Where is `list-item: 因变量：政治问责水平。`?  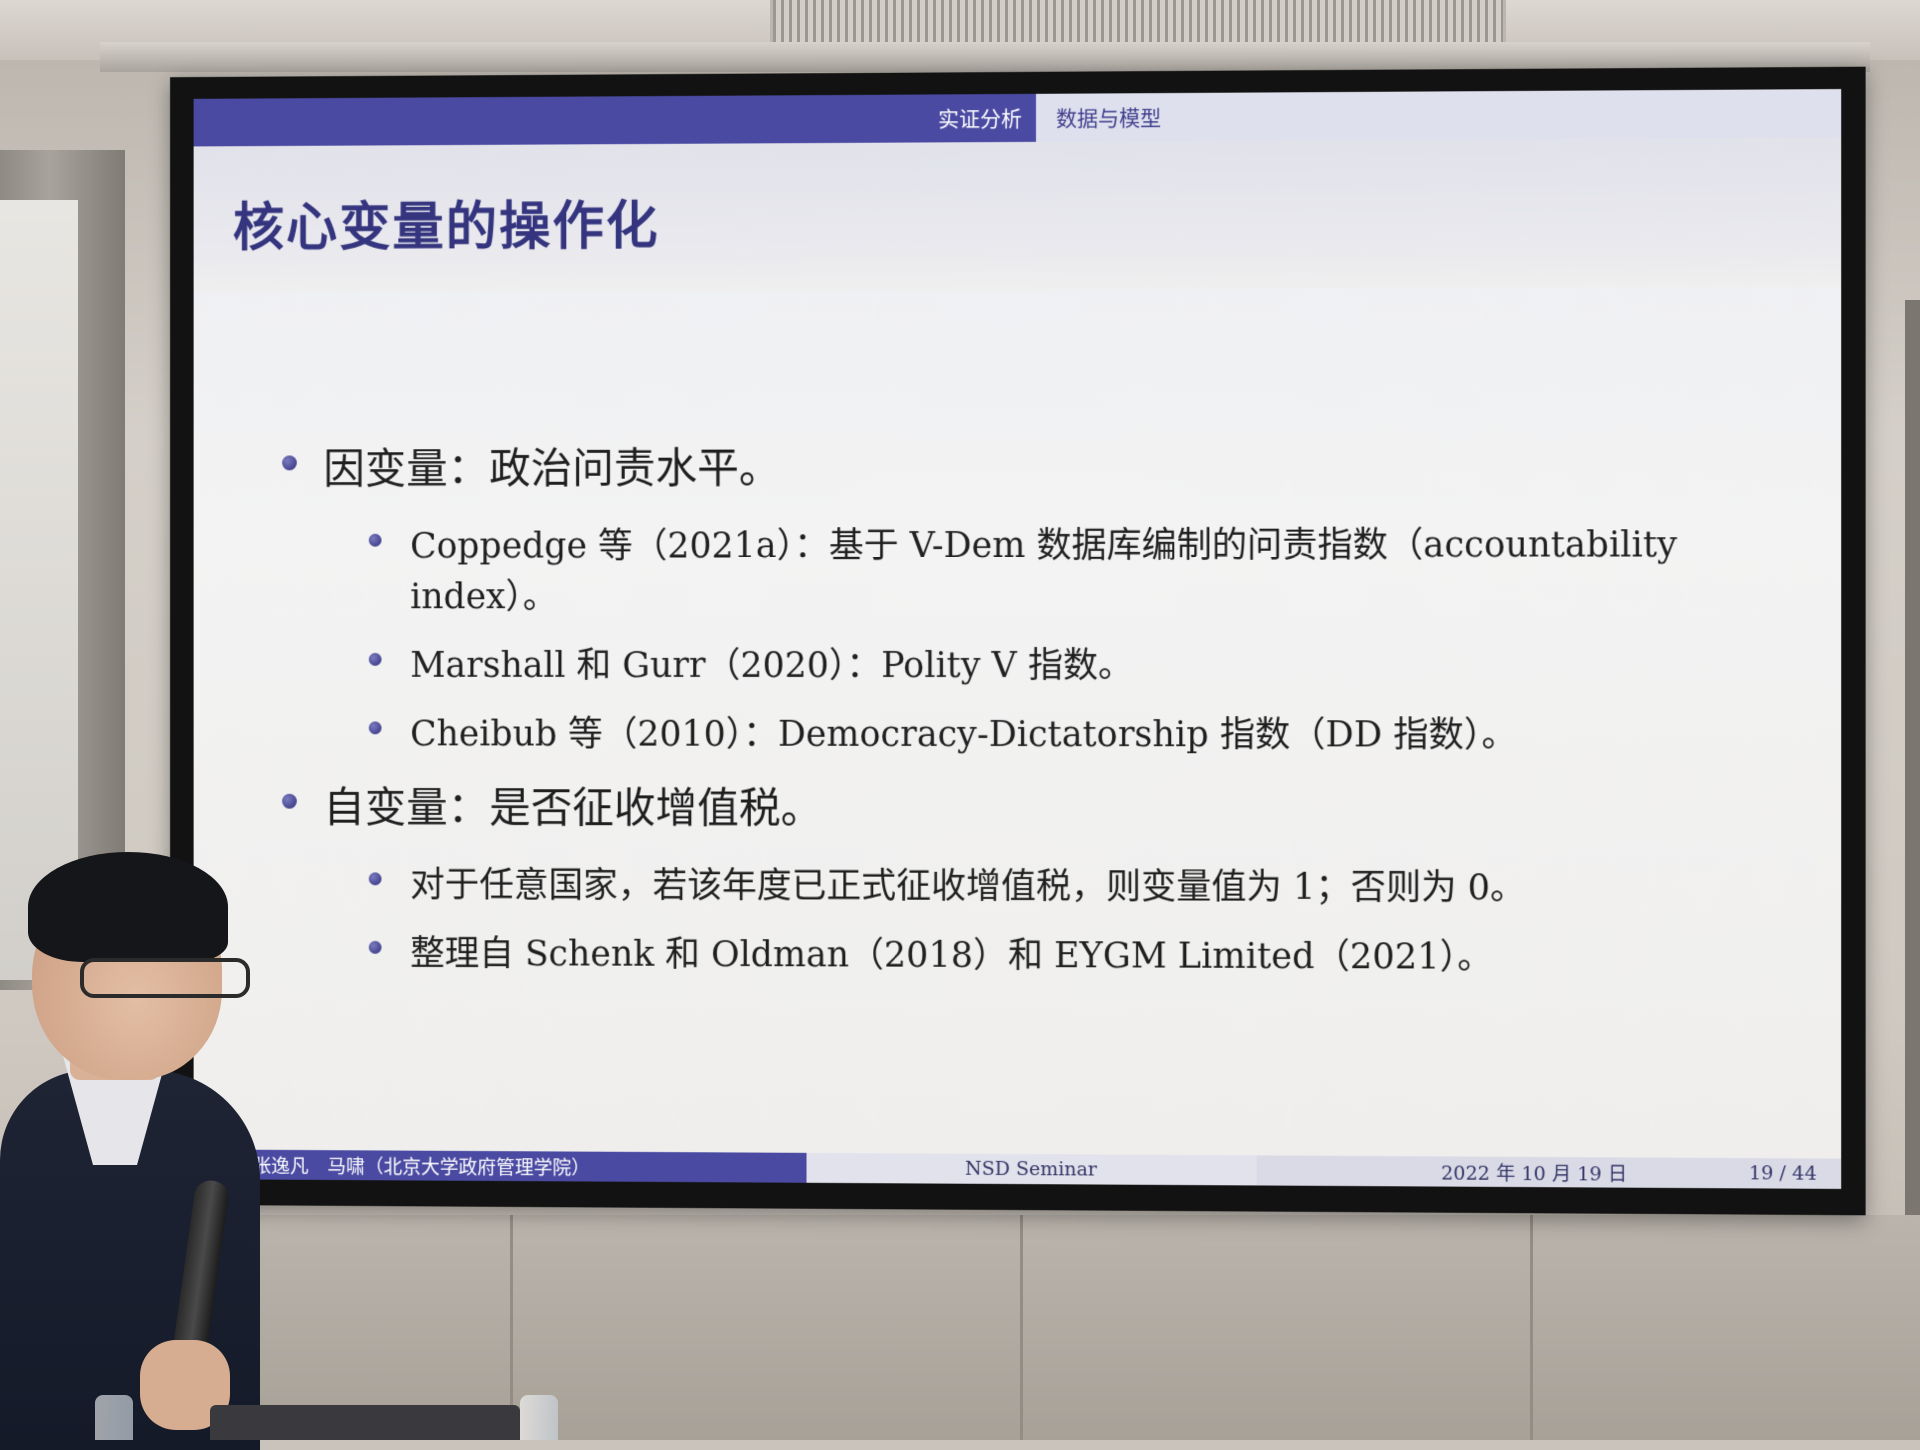 list-item: 因变量：政治问责水平。 is located at coordinates (1022, 464).